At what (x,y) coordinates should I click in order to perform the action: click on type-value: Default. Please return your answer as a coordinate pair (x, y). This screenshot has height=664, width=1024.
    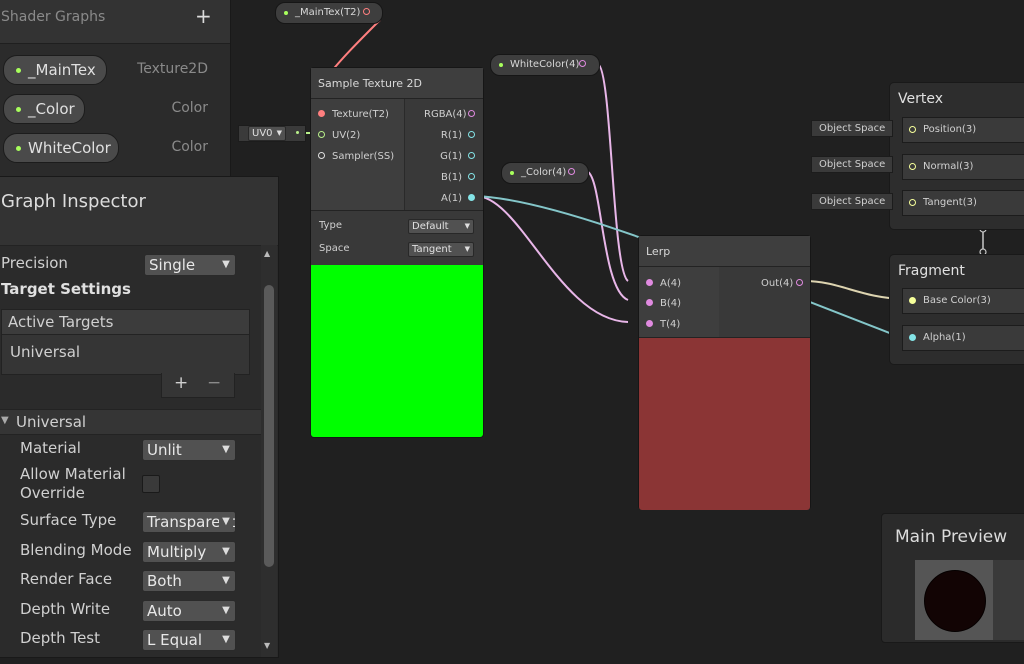
    Looking at the image, I should click on (430, 226).